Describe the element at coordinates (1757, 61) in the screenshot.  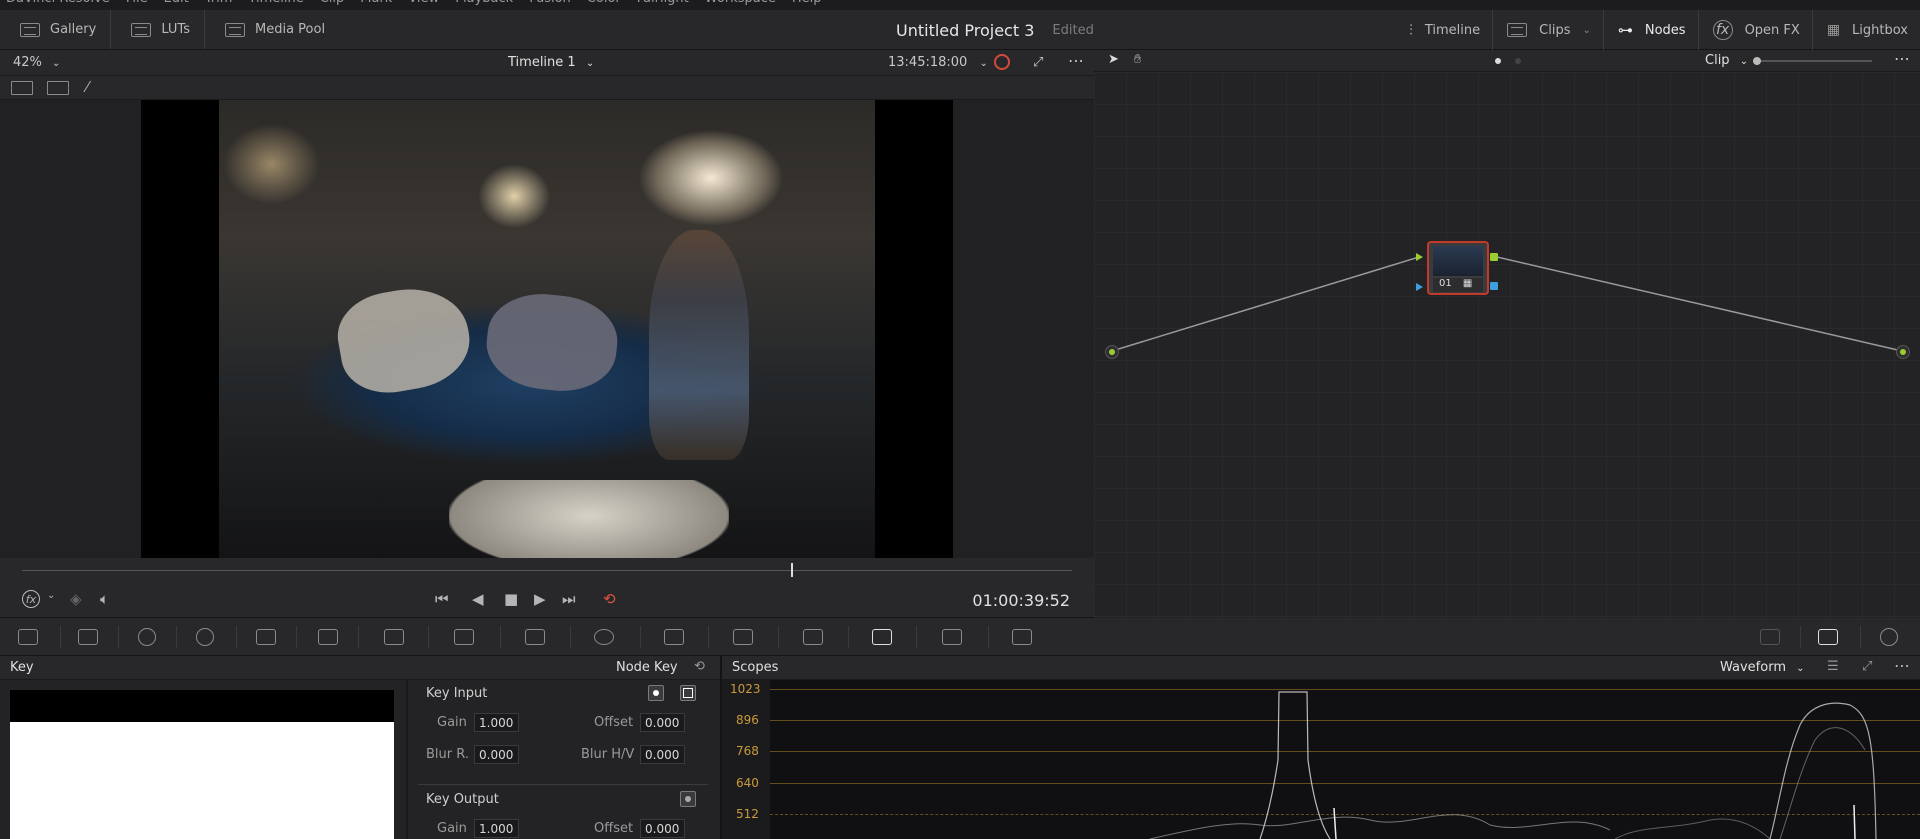
I see `slider-handle` at that location.